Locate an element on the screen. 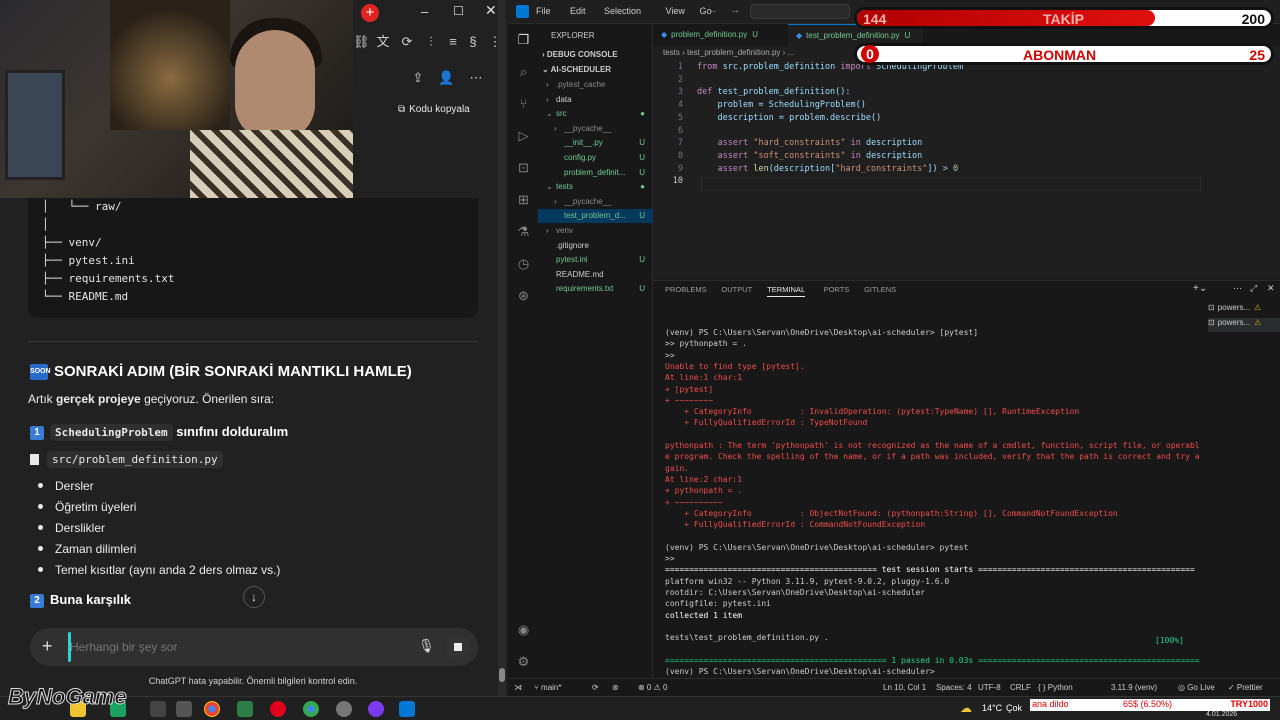 The height and width of the screenshot is (720, 1280). copy-code-button: ⧉ Kodu kopyala is located at coordinates (434, 109).